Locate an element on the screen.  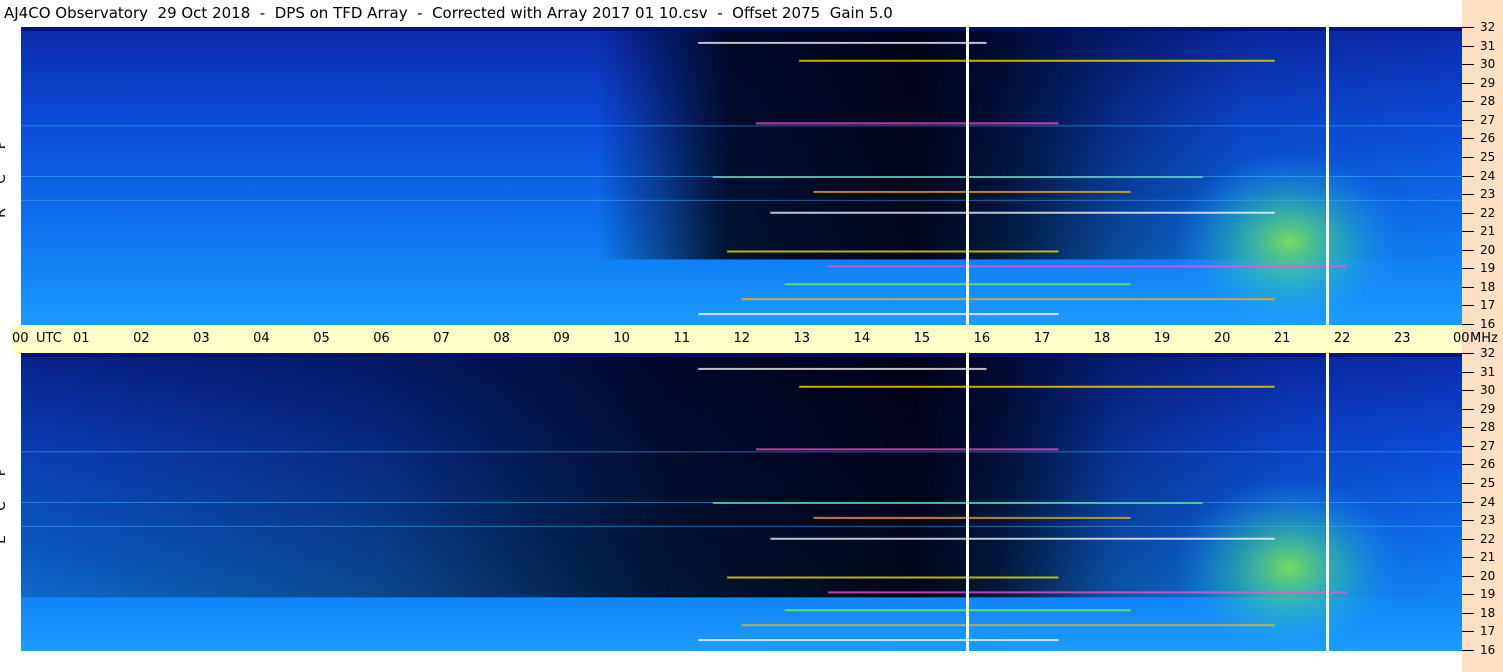
time-tick-label: 08 is located at coordinates (501, 338).